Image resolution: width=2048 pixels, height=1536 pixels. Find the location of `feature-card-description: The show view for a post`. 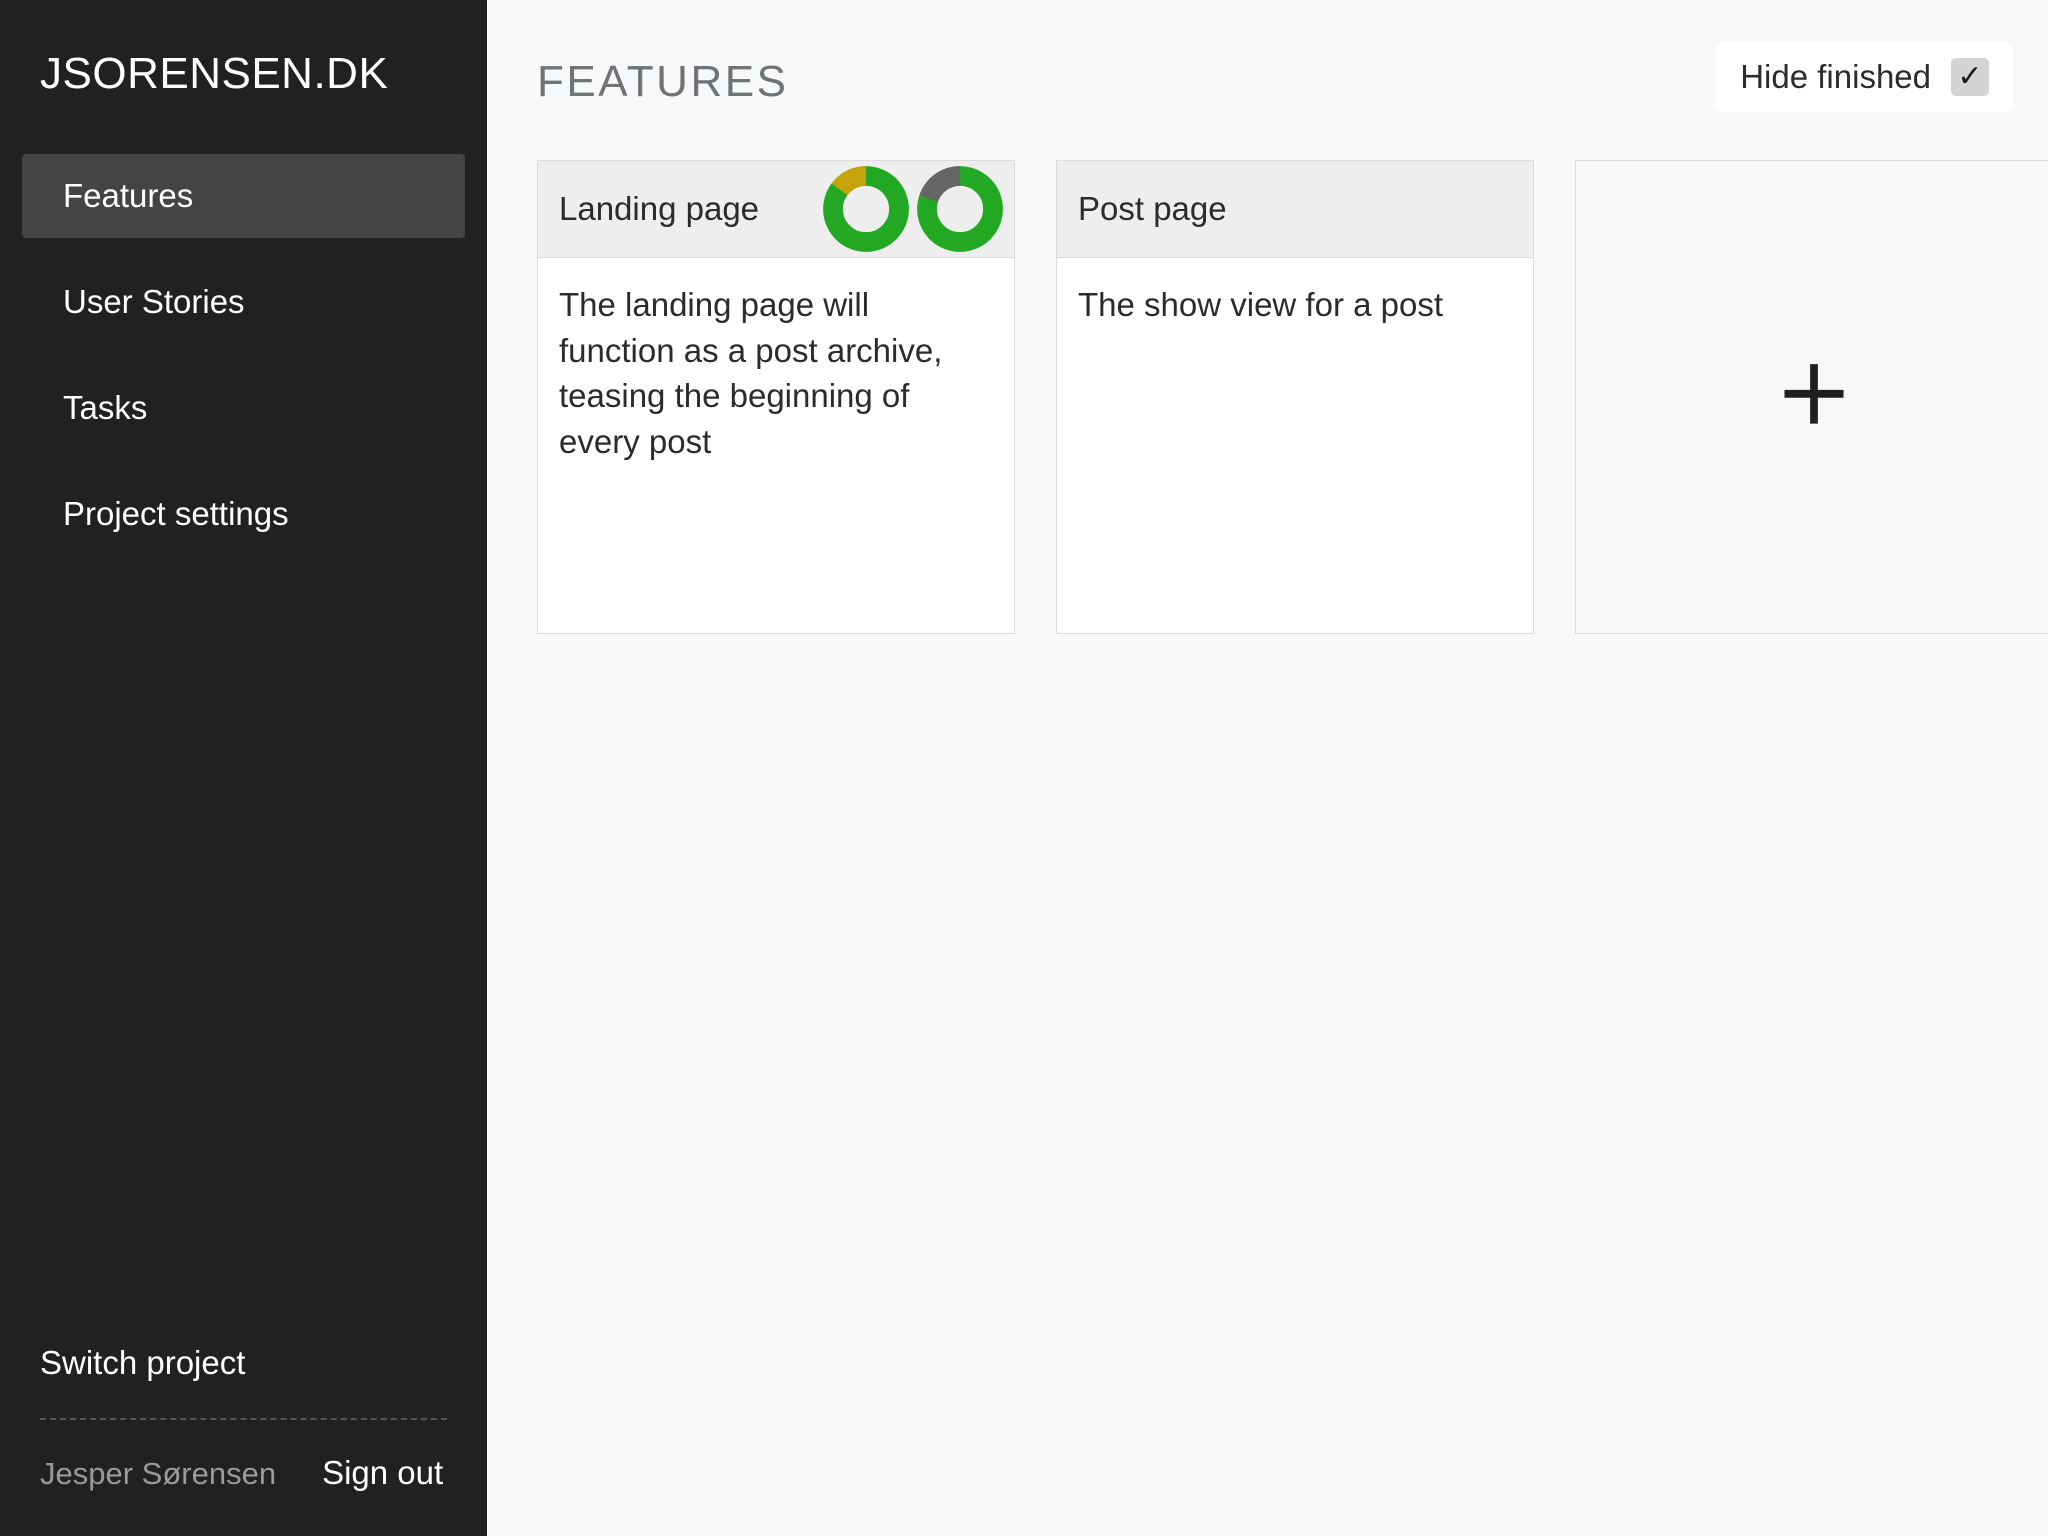

feature-card-description: The show view for a post is located at coordinates (1260, 304).